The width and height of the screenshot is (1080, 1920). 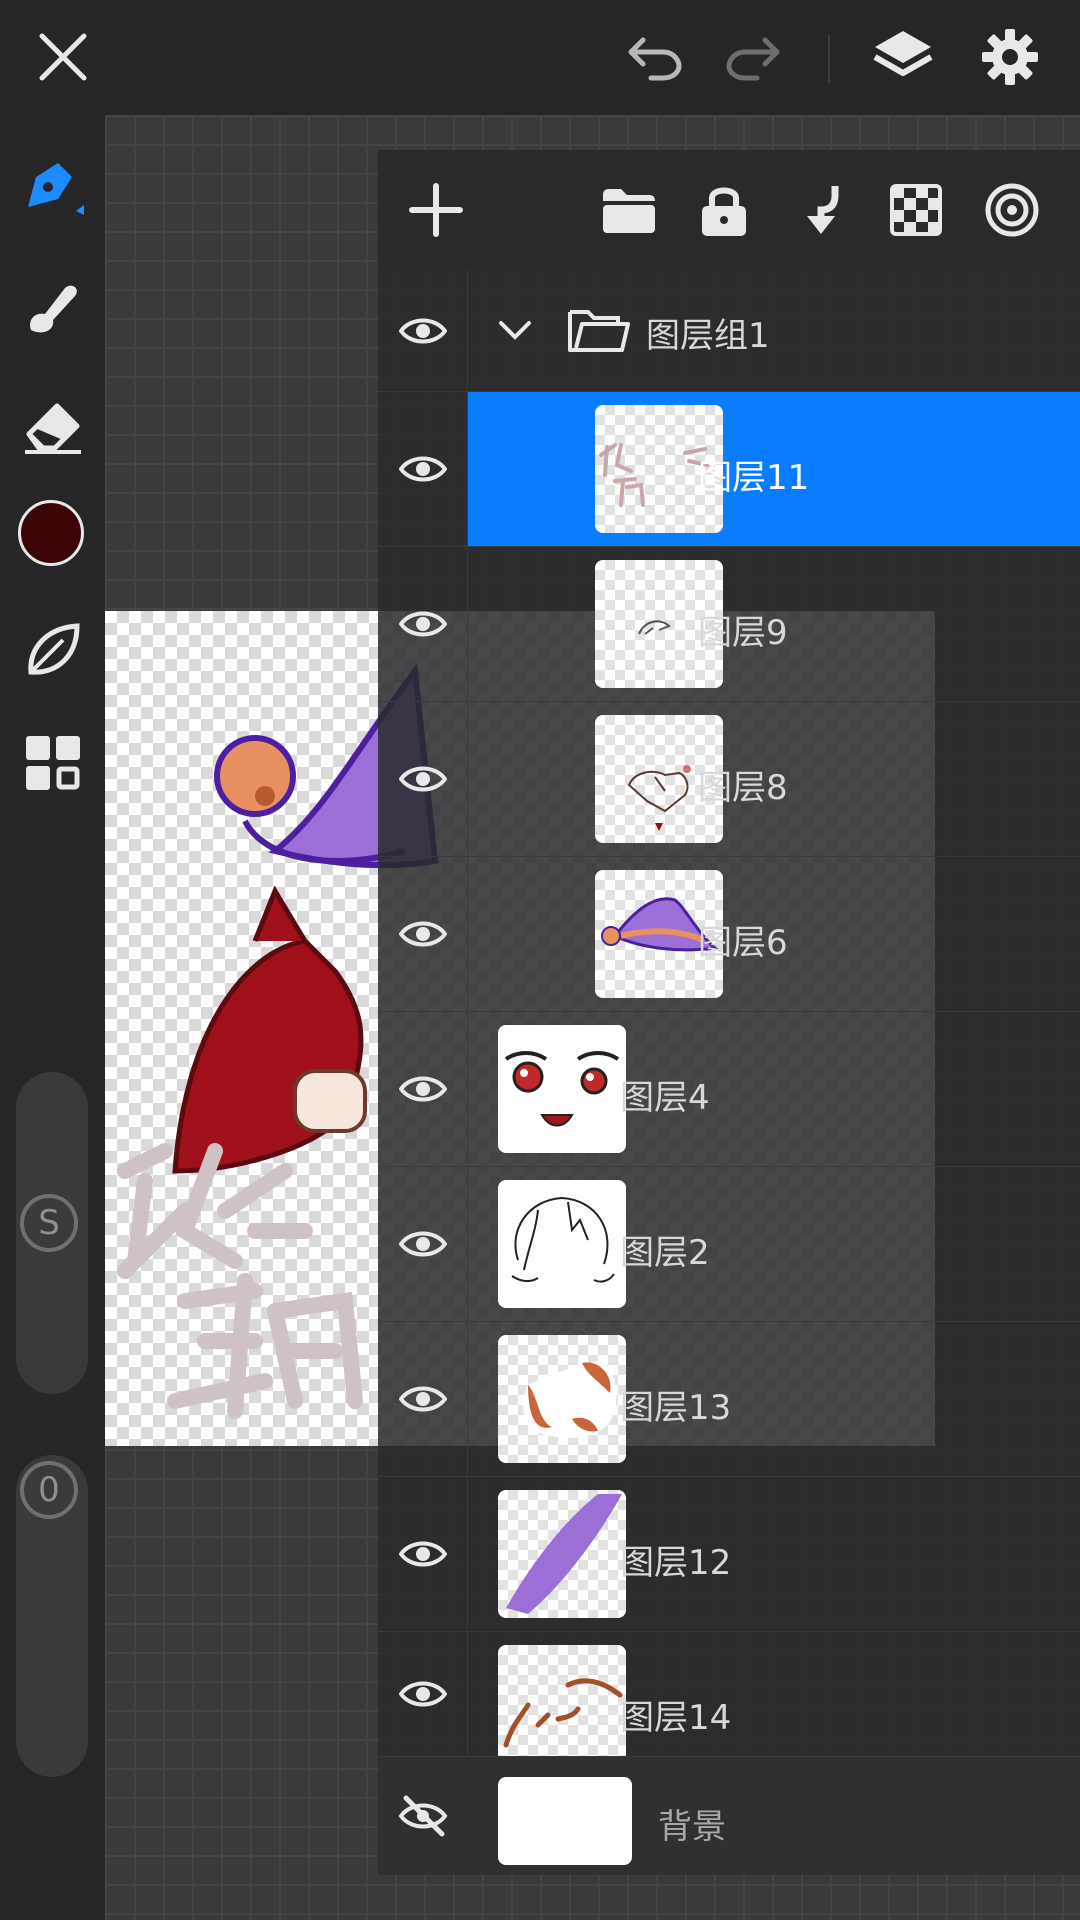 What do you see at coordinates (743, 633) in the screenshot?
I see `layer-name: 图层9` at bounding box center [743, 633].